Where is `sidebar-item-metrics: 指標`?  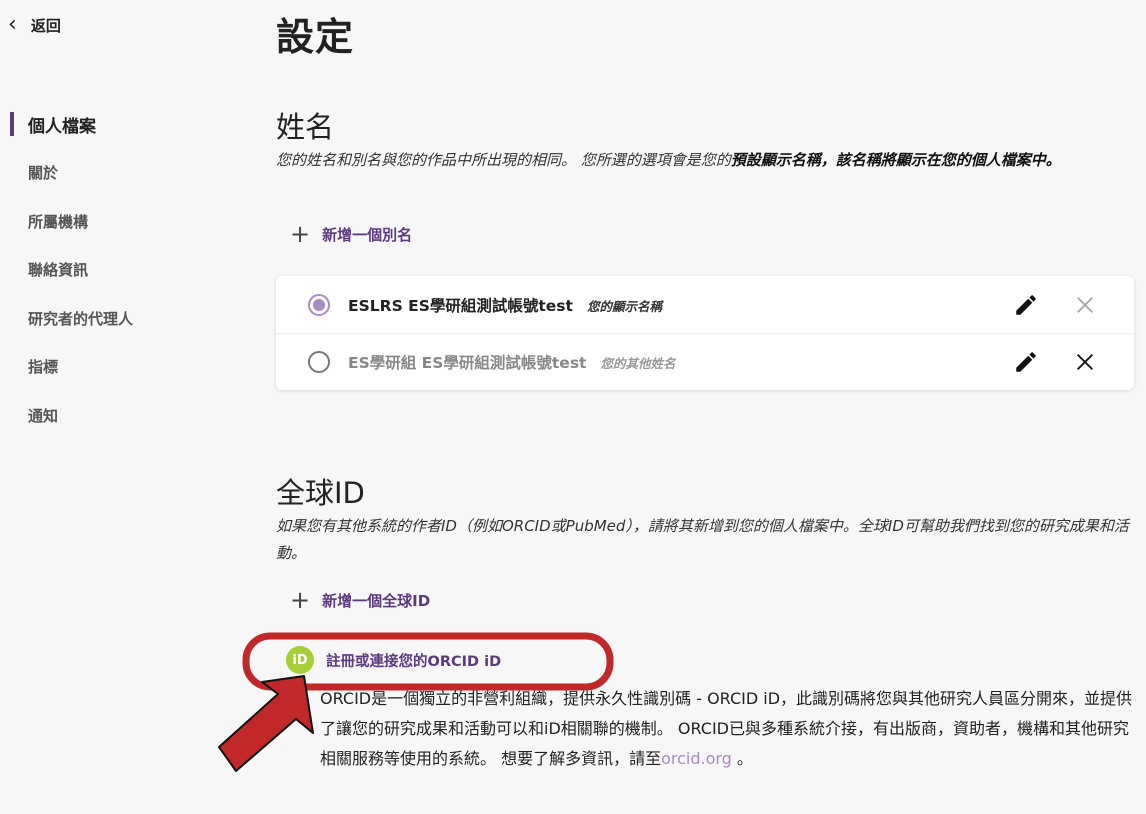 sidebar-item-metrics: 指標 is located at coordinates (120, 367).